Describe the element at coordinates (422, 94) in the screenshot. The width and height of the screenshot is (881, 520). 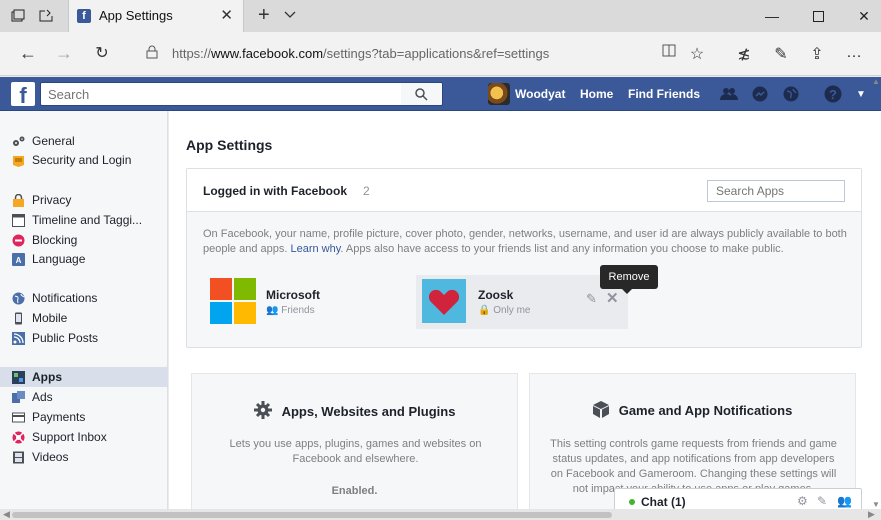
I see `search-icon` at that location.